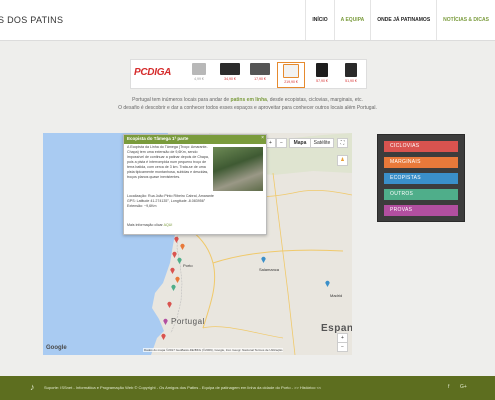 This screenshot has width=495, height=400. I want to click on ad-product: 17,90 €, so click(260, 74).